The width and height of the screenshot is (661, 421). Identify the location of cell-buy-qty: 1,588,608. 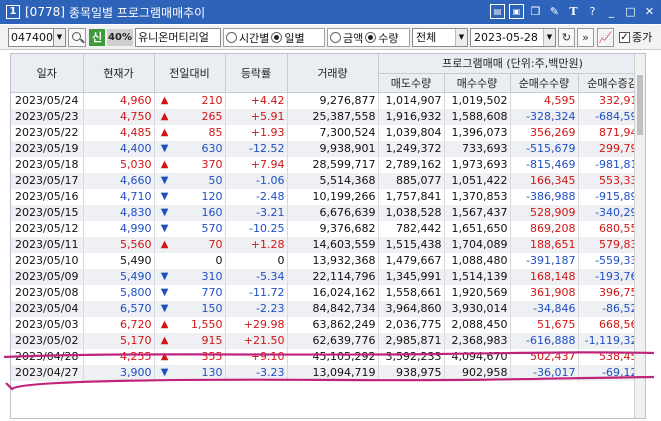
(477, 116).